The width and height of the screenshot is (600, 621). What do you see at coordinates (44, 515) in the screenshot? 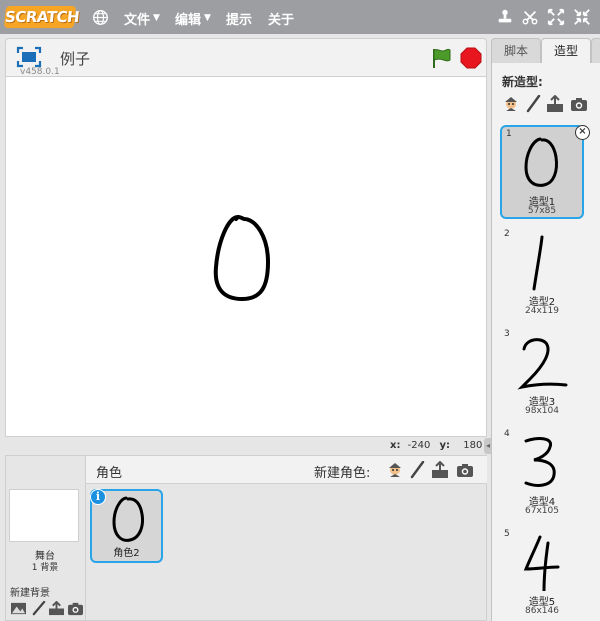
I see `stage-thumbnail` at bounding box center [44, 515].